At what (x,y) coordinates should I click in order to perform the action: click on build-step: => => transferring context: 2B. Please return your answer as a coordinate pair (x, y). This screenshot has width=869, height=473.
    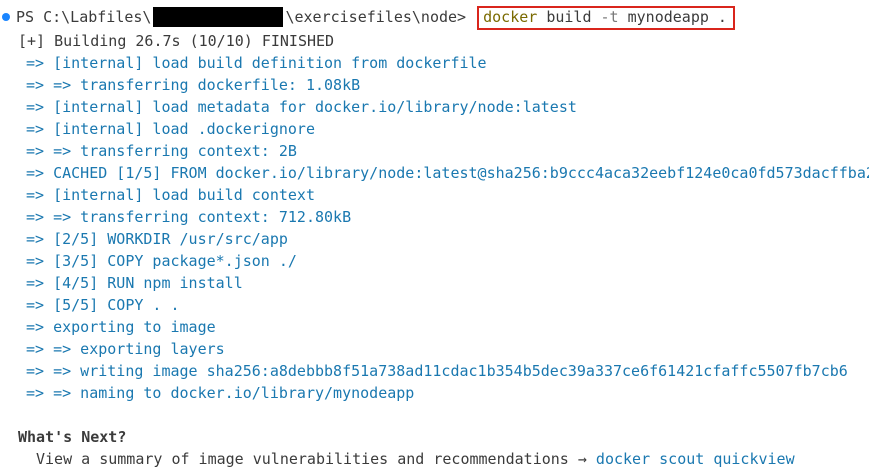
    Looking at the image, I should click on (161, 151).